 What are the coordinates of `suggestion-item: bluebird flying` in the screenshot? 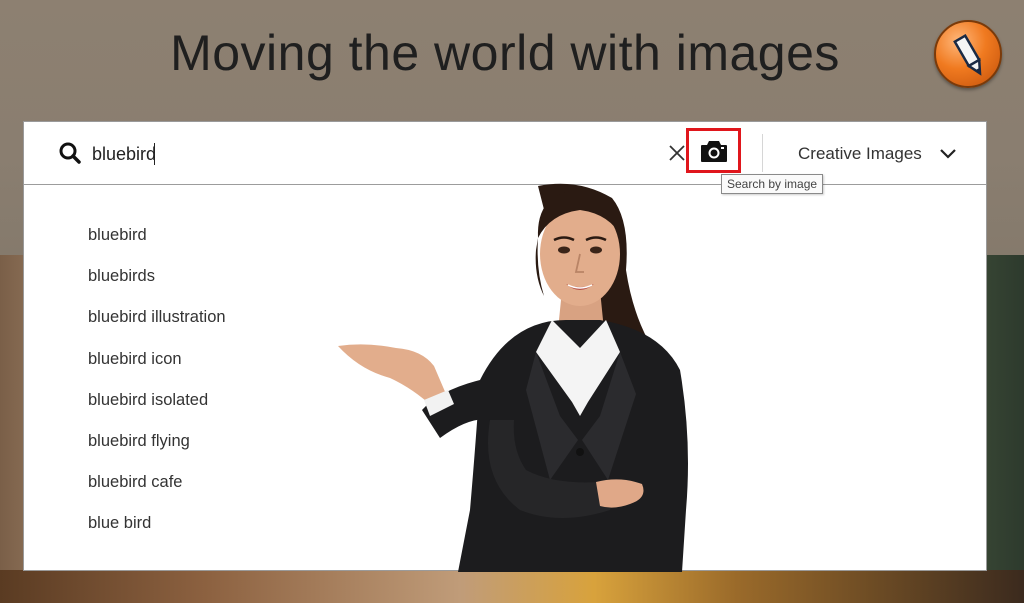 It's located at (157, 448).